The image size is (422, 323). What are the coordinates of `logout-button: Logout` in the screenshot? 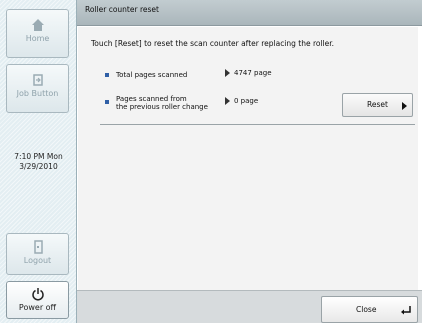 It's located at (37, 254).